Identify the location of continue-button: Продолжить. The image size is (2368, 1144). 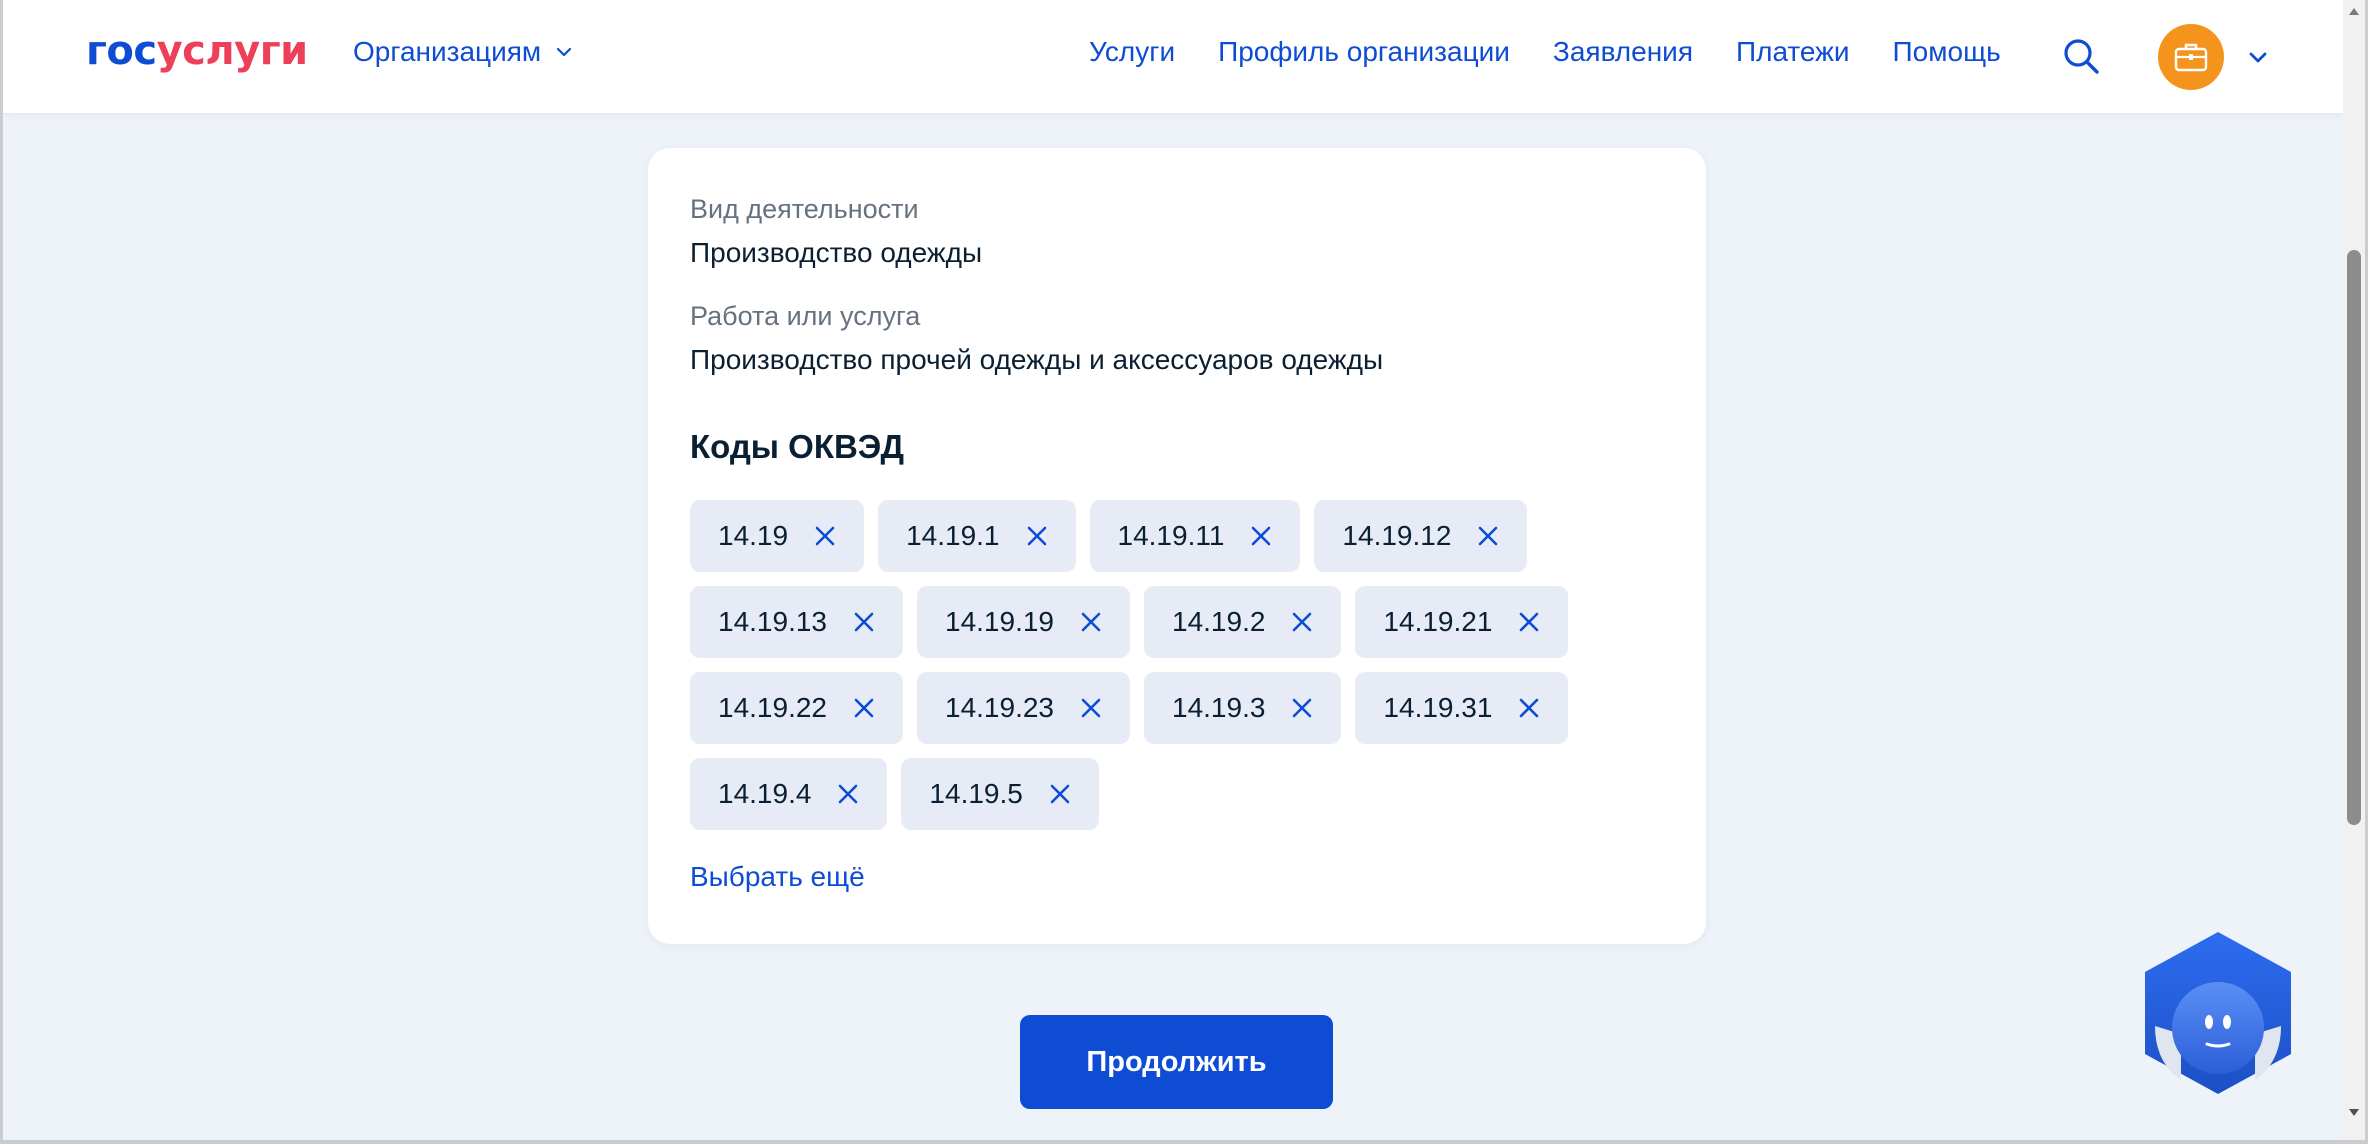
(1176, 1062).